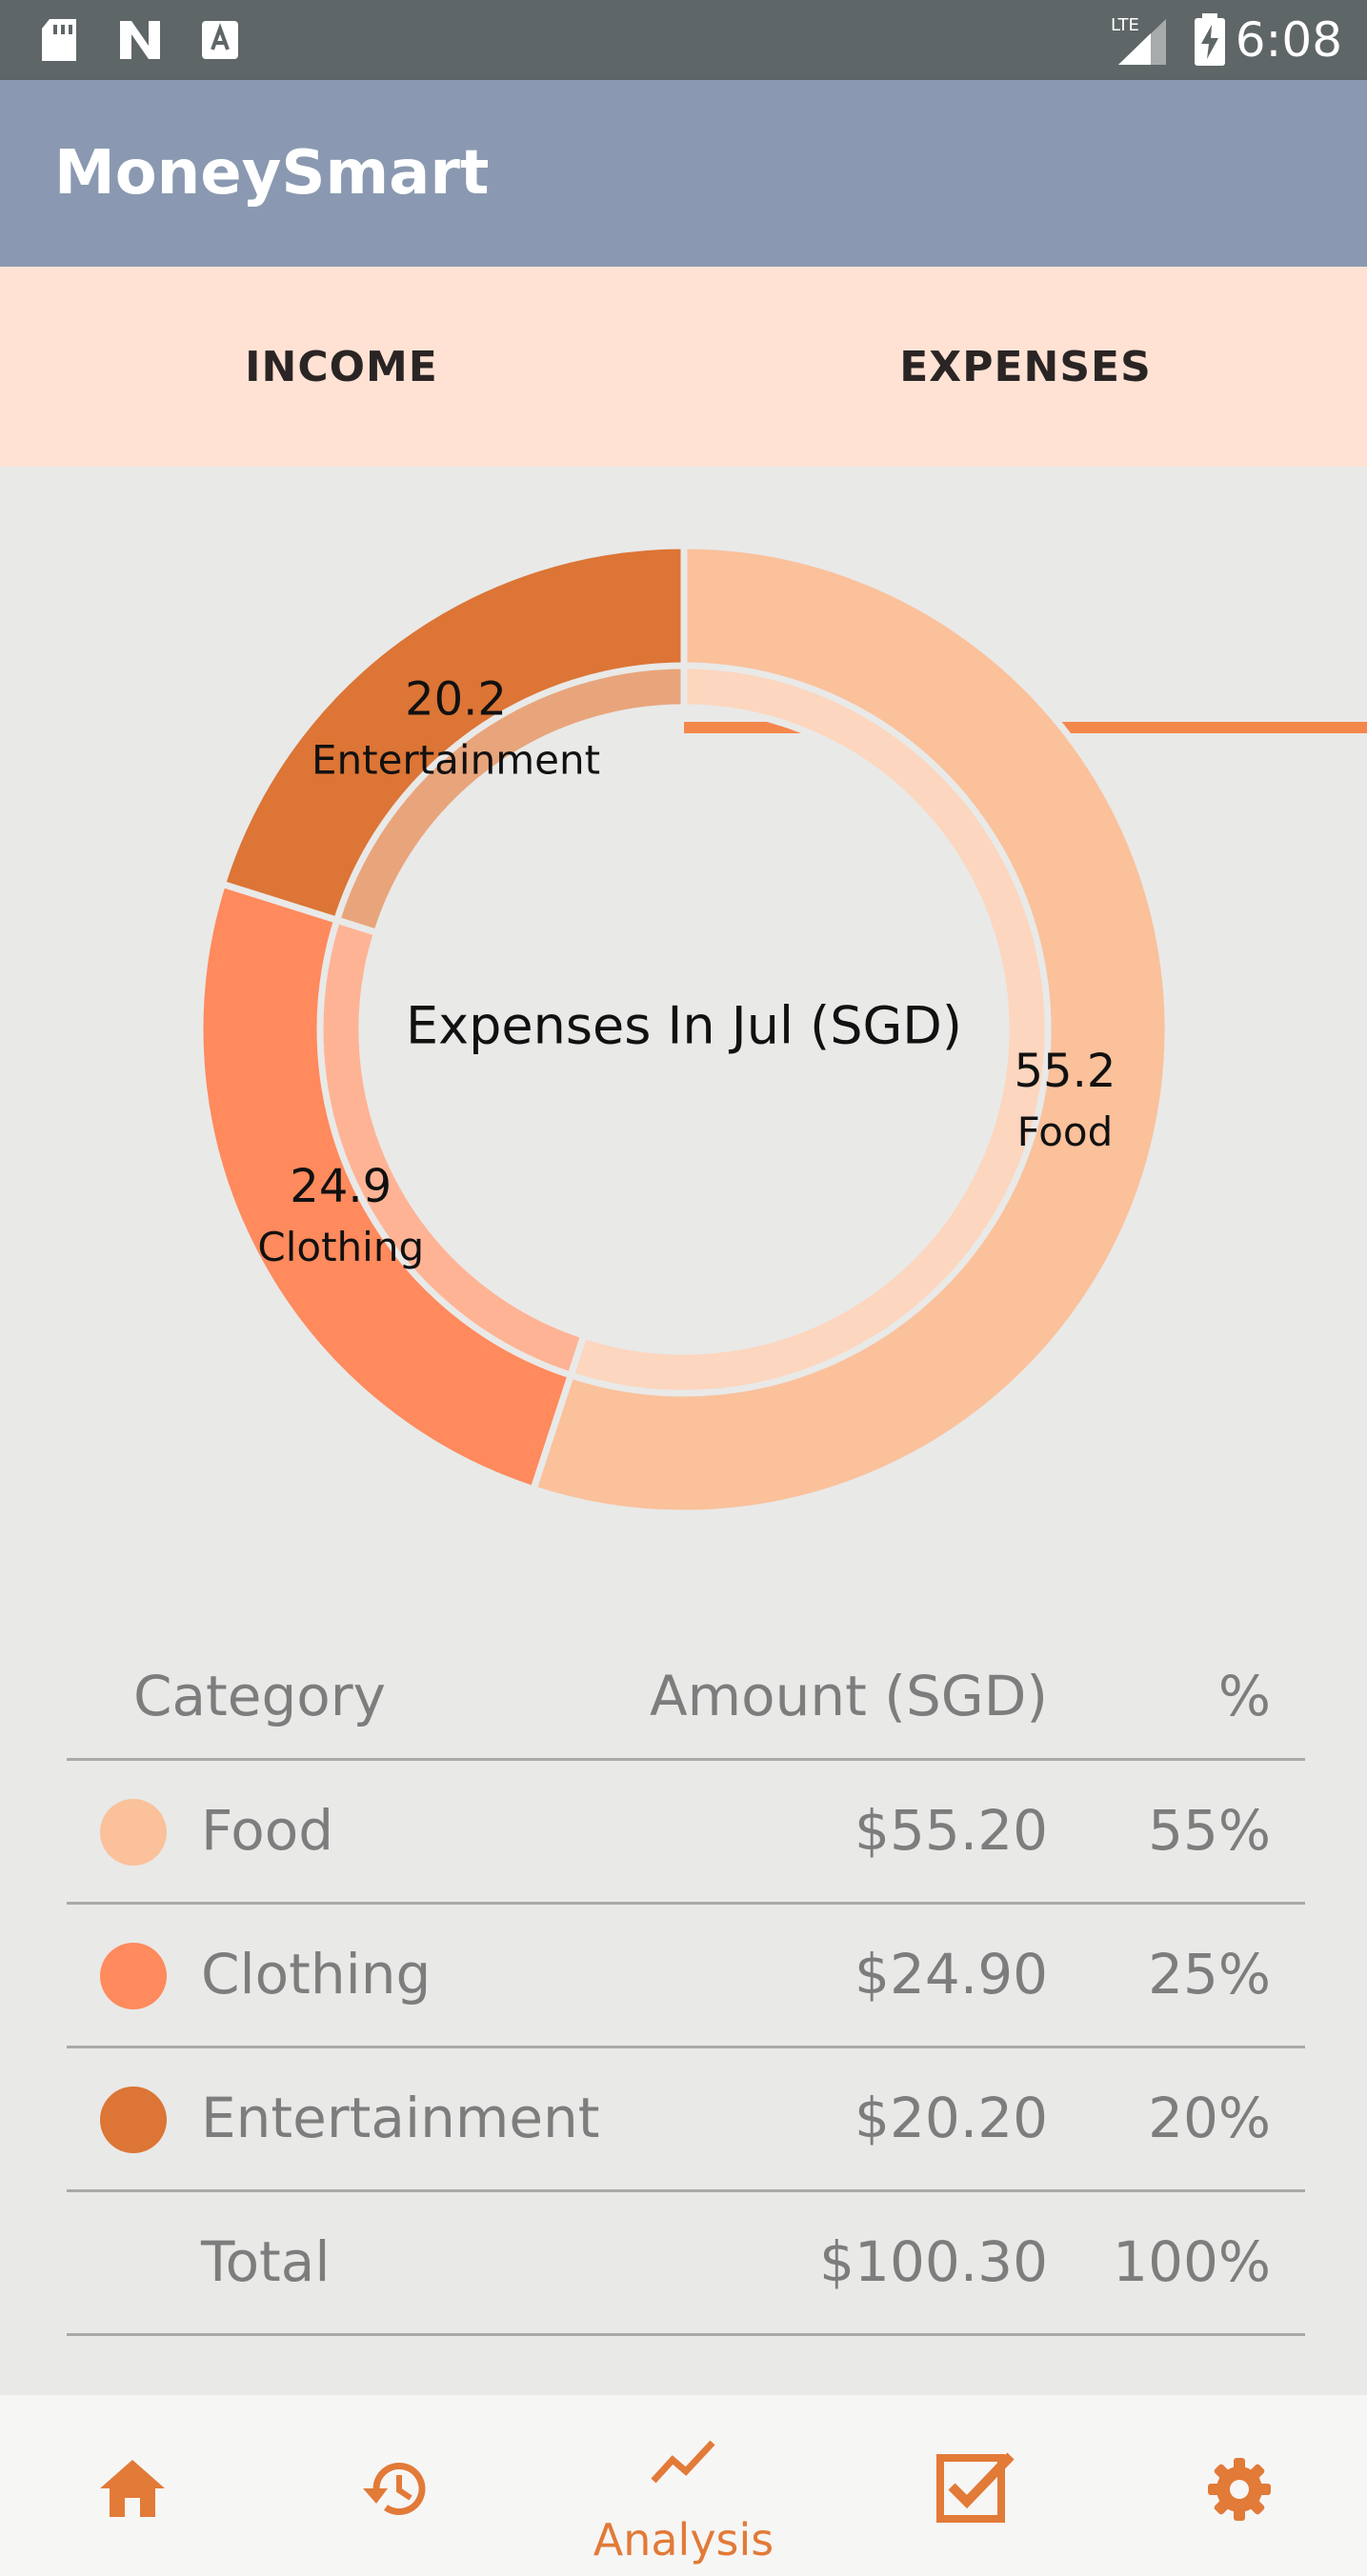 The image size is (1367, 2576). I want to click on tab-expenses: EXPENSES, so click(1025, 367).